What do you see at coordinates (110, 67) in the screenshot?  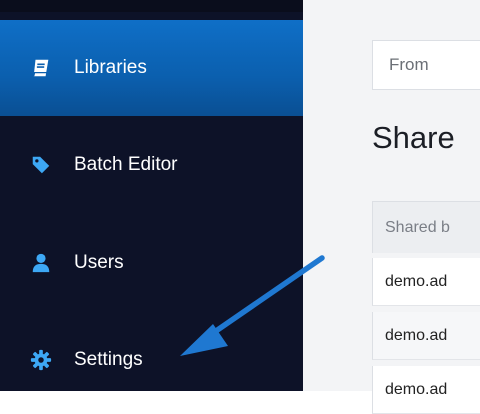 I see `sidebar-item-label: Libraries` at bounding box center [110, 67].